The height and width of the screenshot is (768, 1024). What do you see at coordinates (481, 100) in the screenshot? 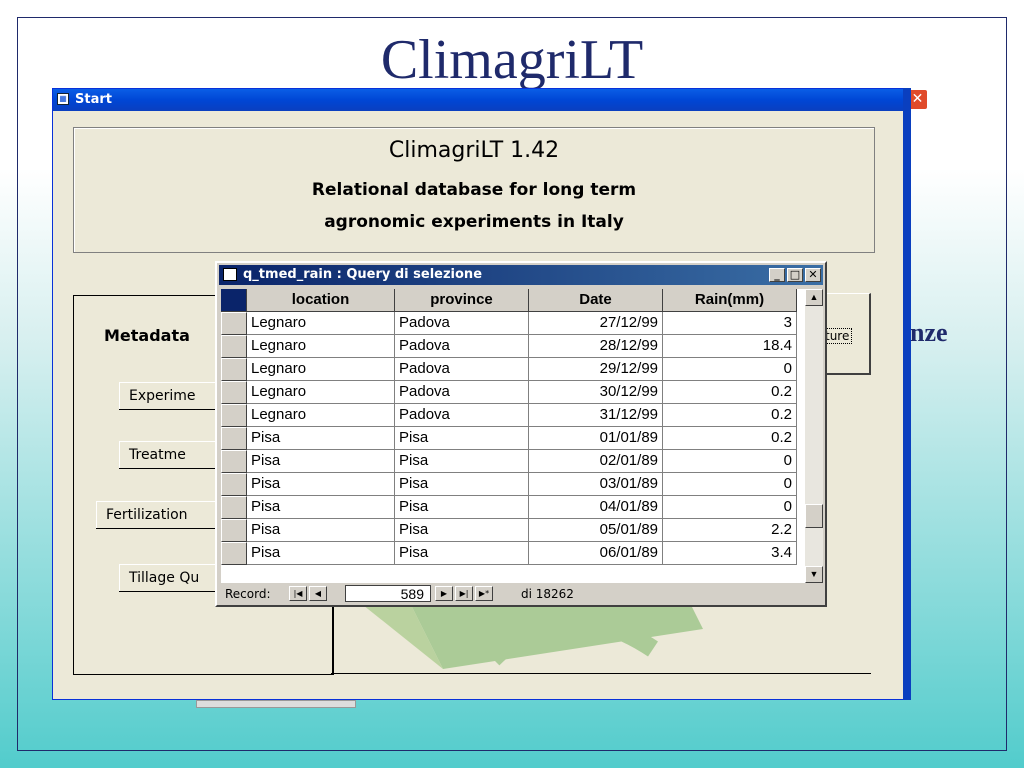
I see `start-titlebar: ▦ Start` at bounding box center [481, 100].